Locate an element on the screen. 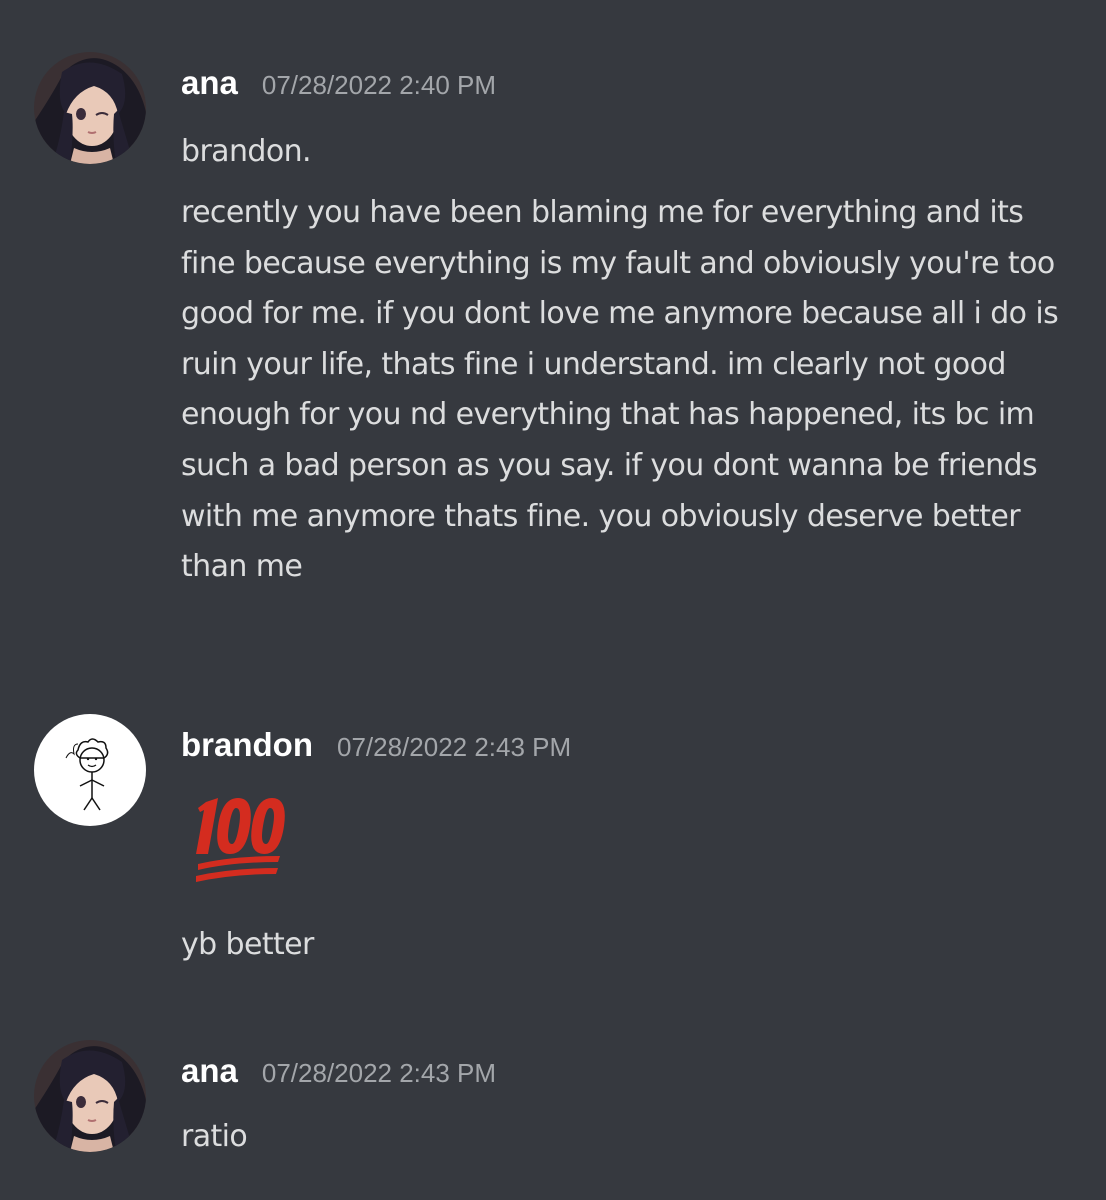 This screenshot has height=1200, width=1106. hundred-points-icon is located at coordinates (240, 840).